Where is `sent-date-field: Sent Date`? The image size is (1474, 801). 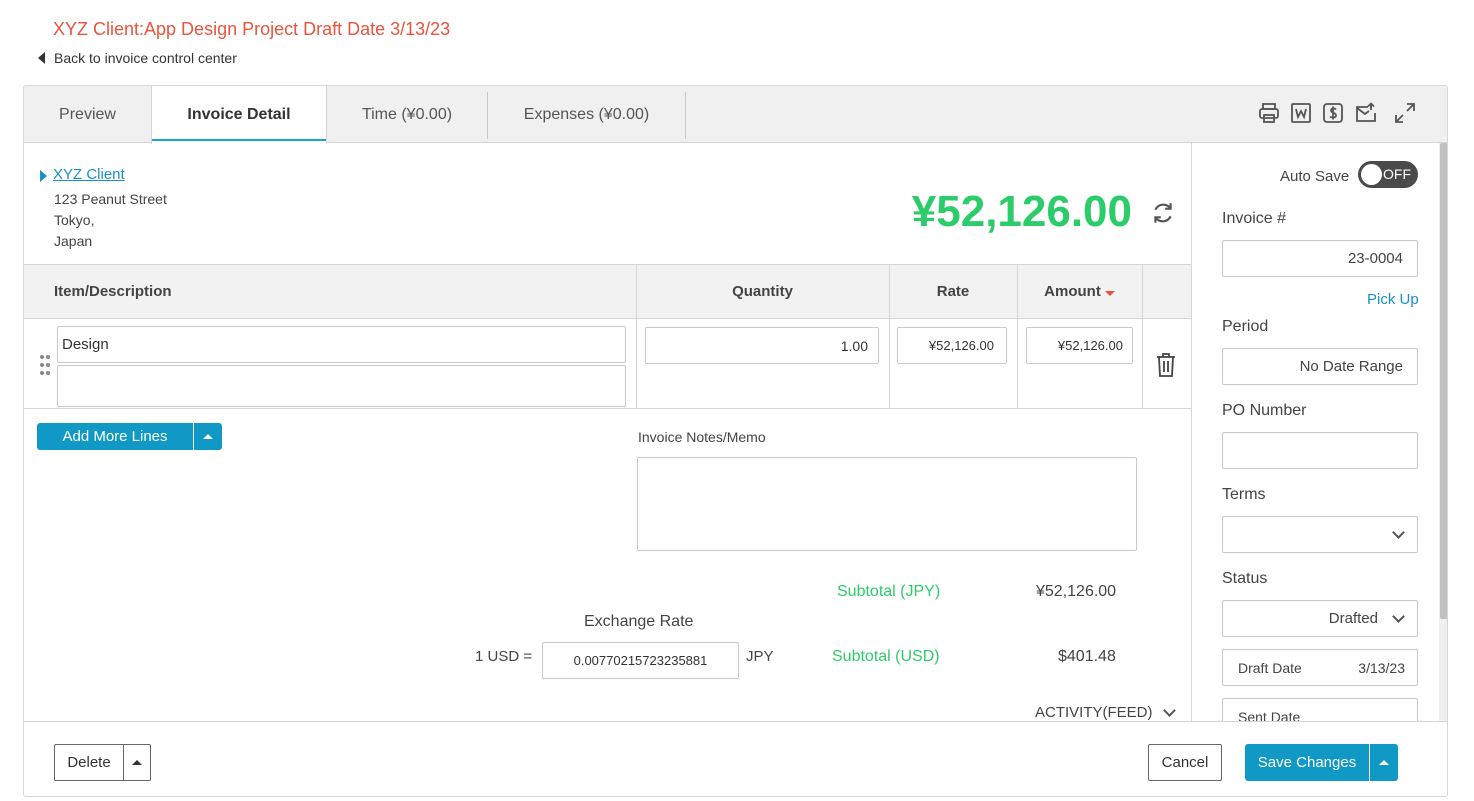
sent-date-field: Sent Date is located at coordinates (1320, 709).